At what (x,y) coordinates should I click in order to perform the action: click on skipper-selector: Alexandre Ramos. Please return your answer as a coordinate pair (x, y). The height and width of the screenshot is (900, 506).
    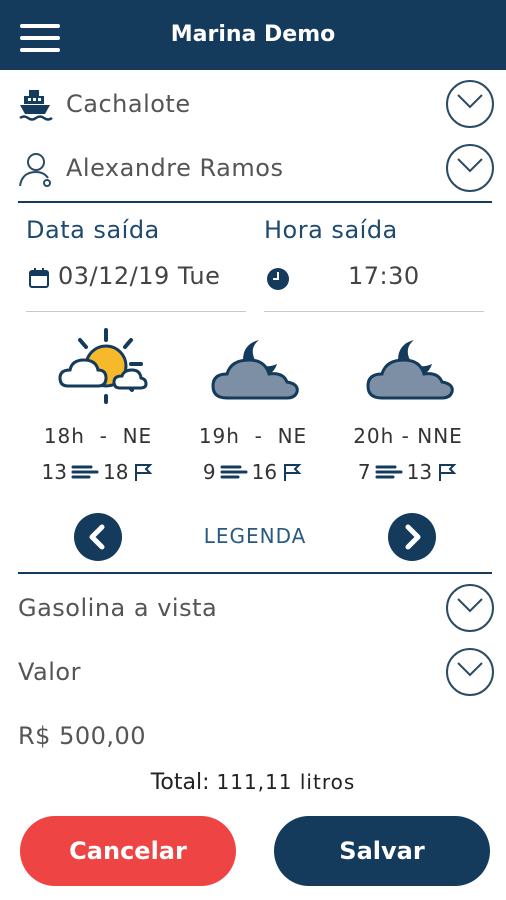
    Looking at the image, I should click on (256, 168).